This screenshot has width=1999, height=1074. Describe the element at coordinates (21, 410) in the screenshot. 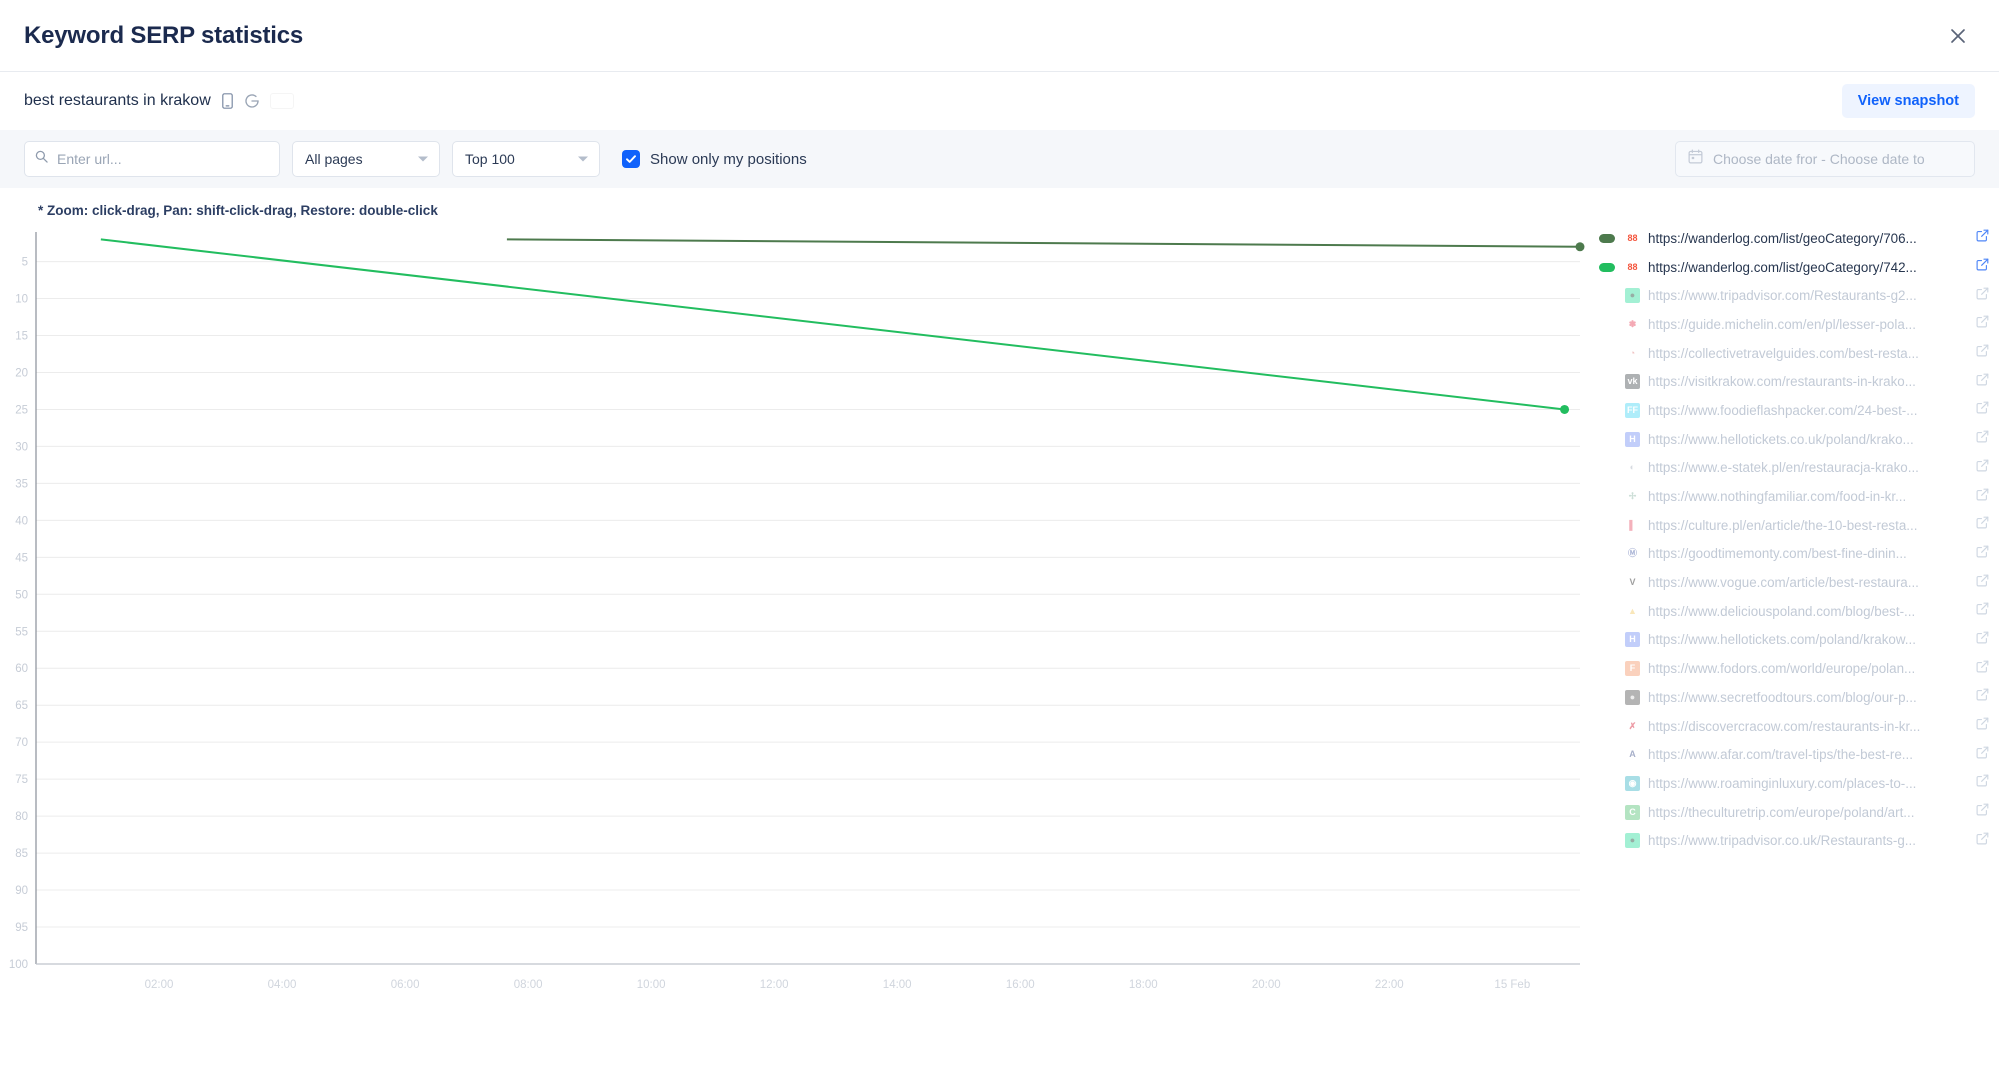

I see `y-tick-label: 25` at that location.